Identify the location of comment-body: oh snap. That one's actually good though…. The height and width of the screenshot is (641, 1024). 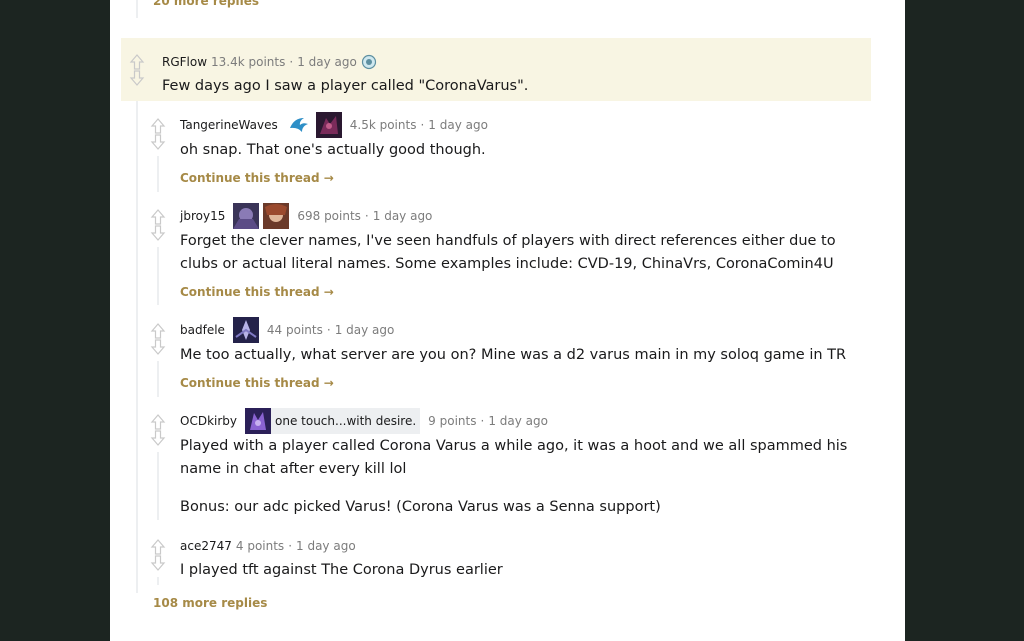
(333, 150).